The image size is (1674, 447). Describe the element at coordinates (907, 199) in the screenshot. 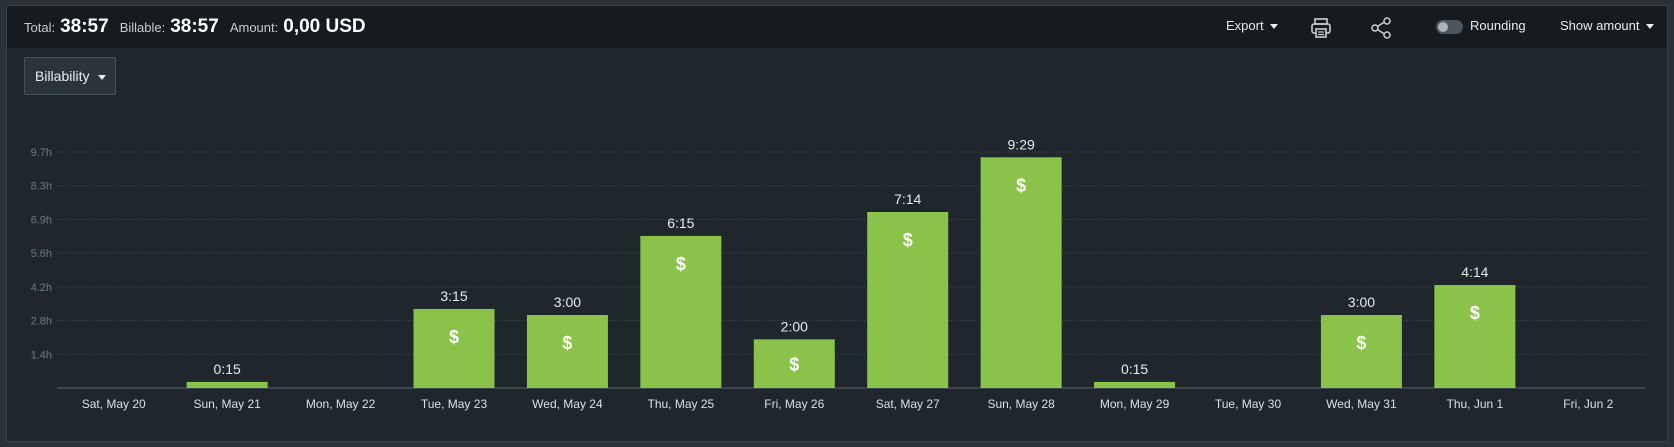

I see `bar-value-label: 7:14` at that location.